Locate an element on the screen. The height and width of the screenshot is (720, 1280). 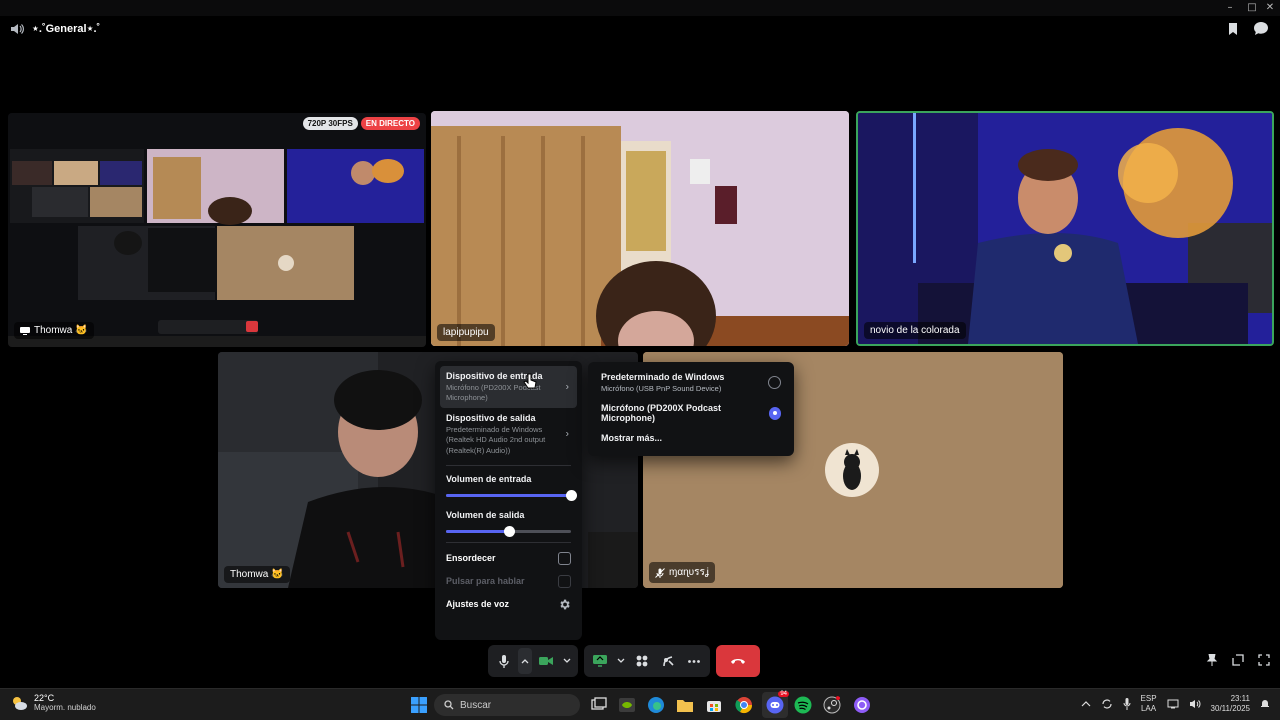
push-to-talk-toggle: Pulsar para hablar is located at coordinates (508, 581).